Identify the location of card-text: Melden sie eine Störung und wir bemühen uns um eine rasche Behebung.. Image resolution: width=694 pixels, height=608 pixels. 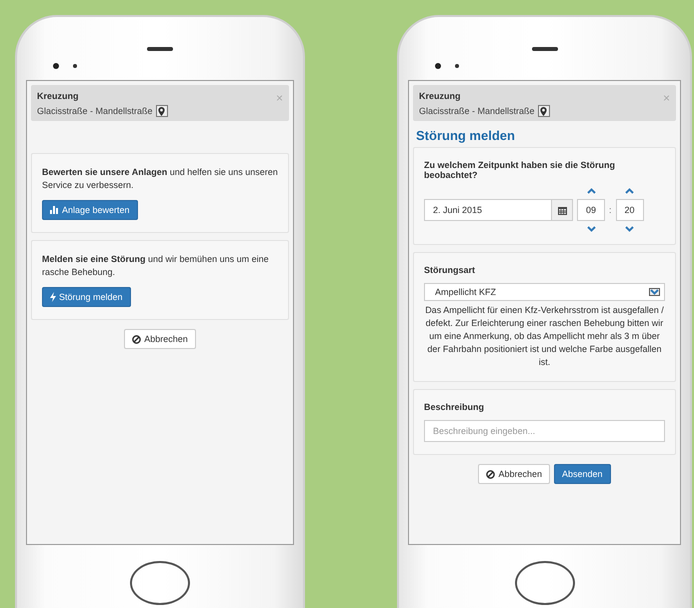
(156, 266).